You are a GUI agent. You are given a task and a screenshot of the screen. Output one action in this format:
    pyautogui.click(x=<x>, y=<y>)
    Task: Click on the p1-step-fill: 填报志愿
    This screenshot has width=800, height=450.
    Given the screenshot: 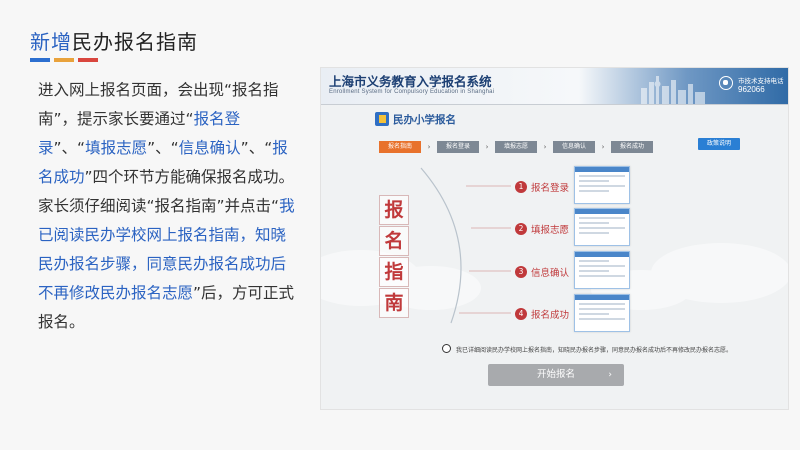 What is the action you would take?
    pyautogui.click(x=116, y=148)
    